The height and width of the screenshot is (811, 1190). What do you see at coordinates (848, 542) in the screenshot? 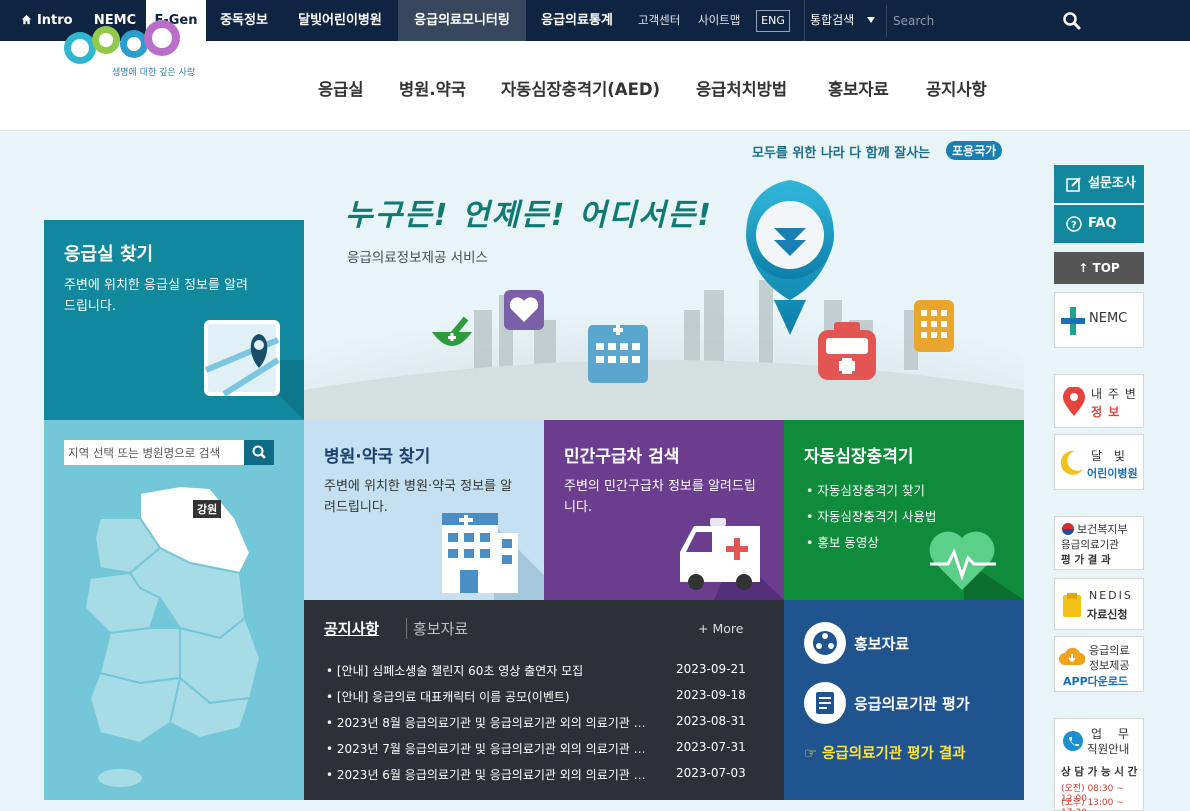
I see `aed-link-video-label: 홍보 동영상` at bounding box center [848, 542].